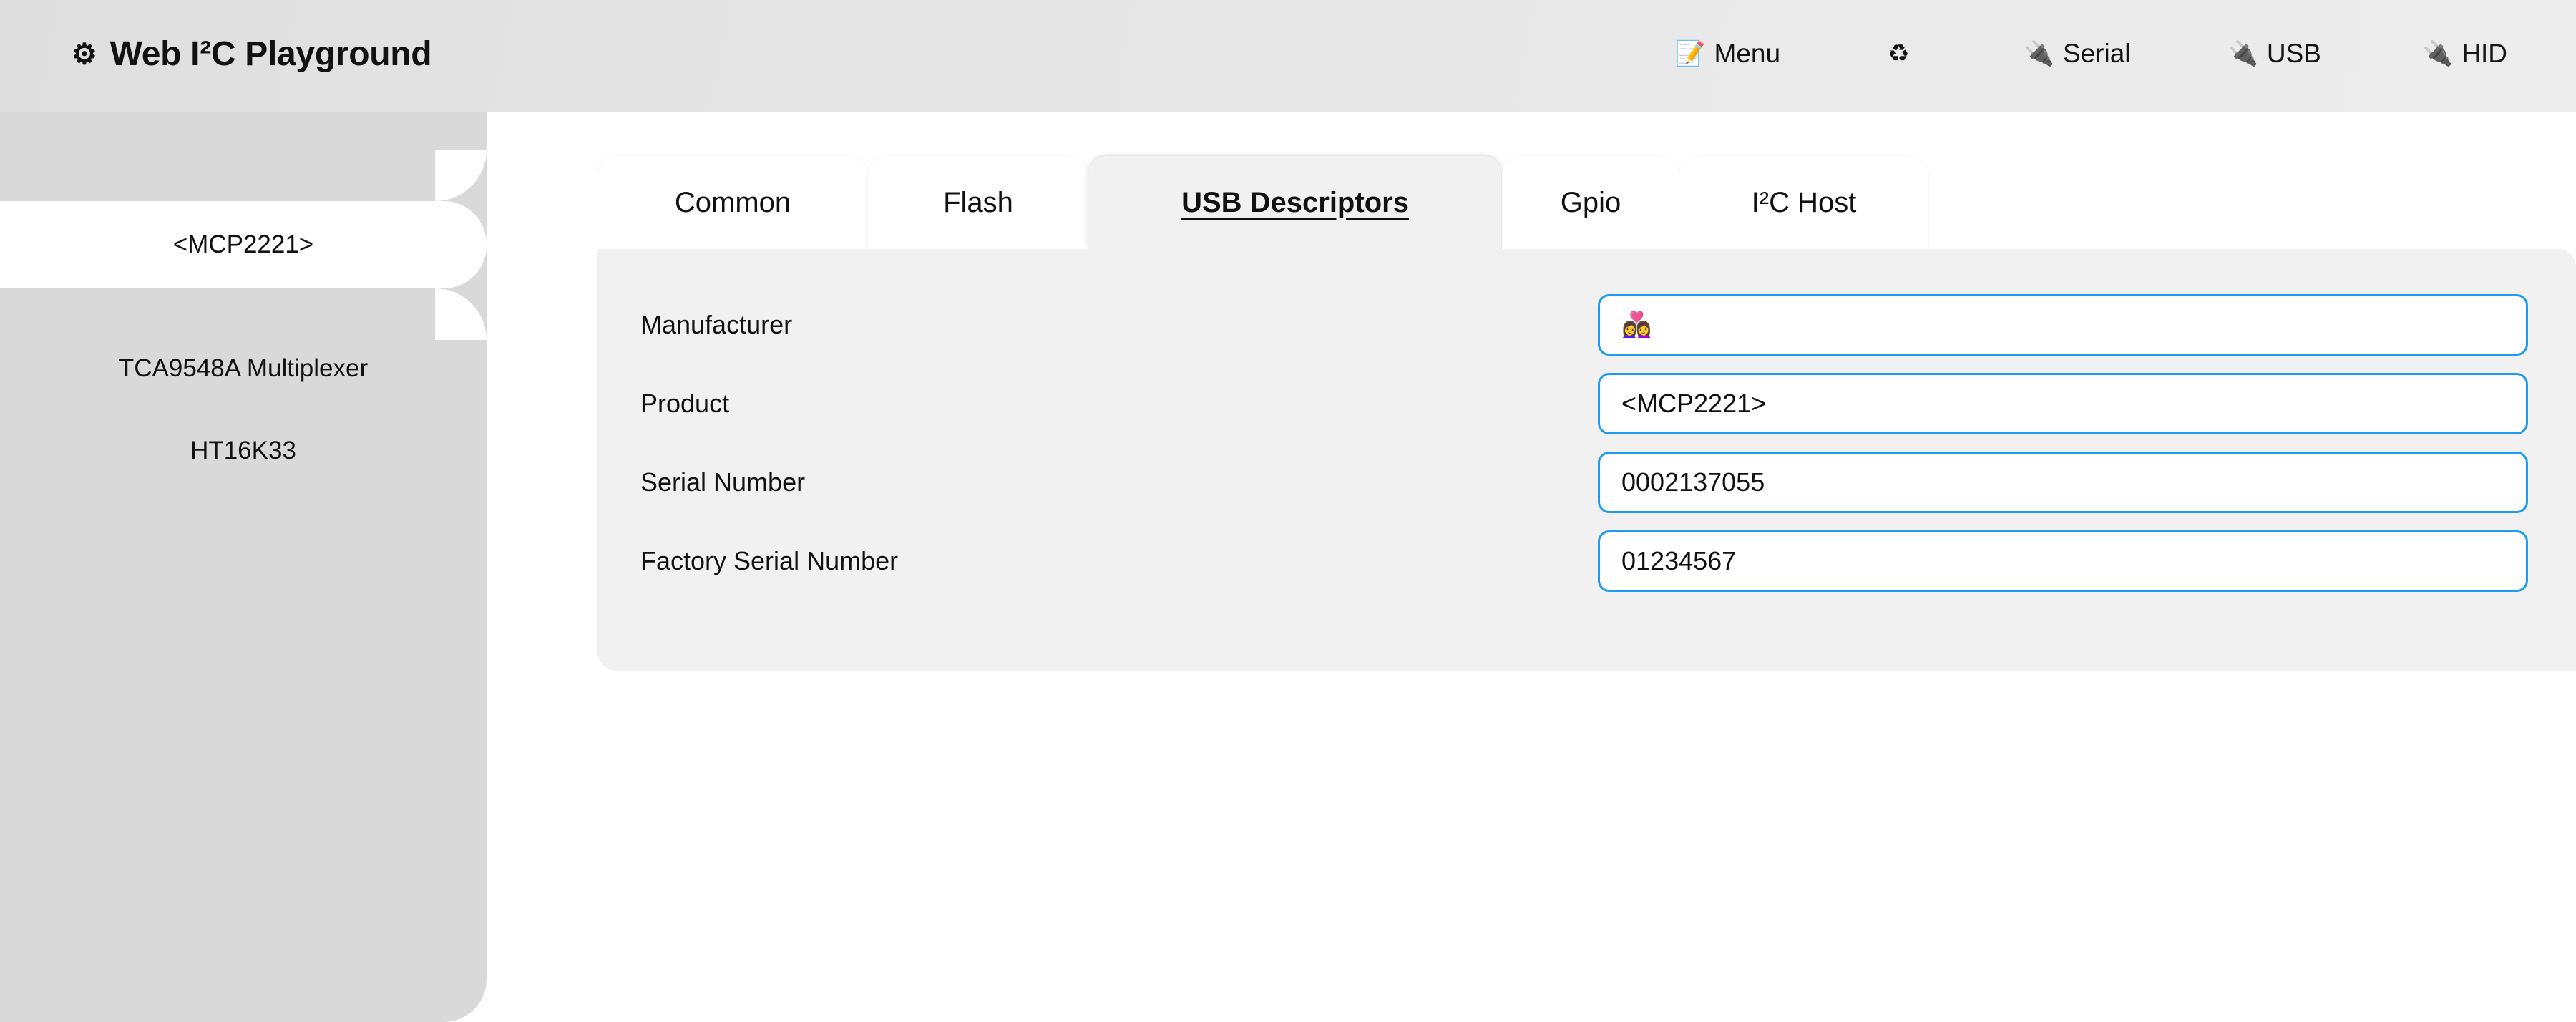 The width and height of the screenshot is (2576, 1022). I want to click on tab-label: I²C Host, so click(1804, 202).